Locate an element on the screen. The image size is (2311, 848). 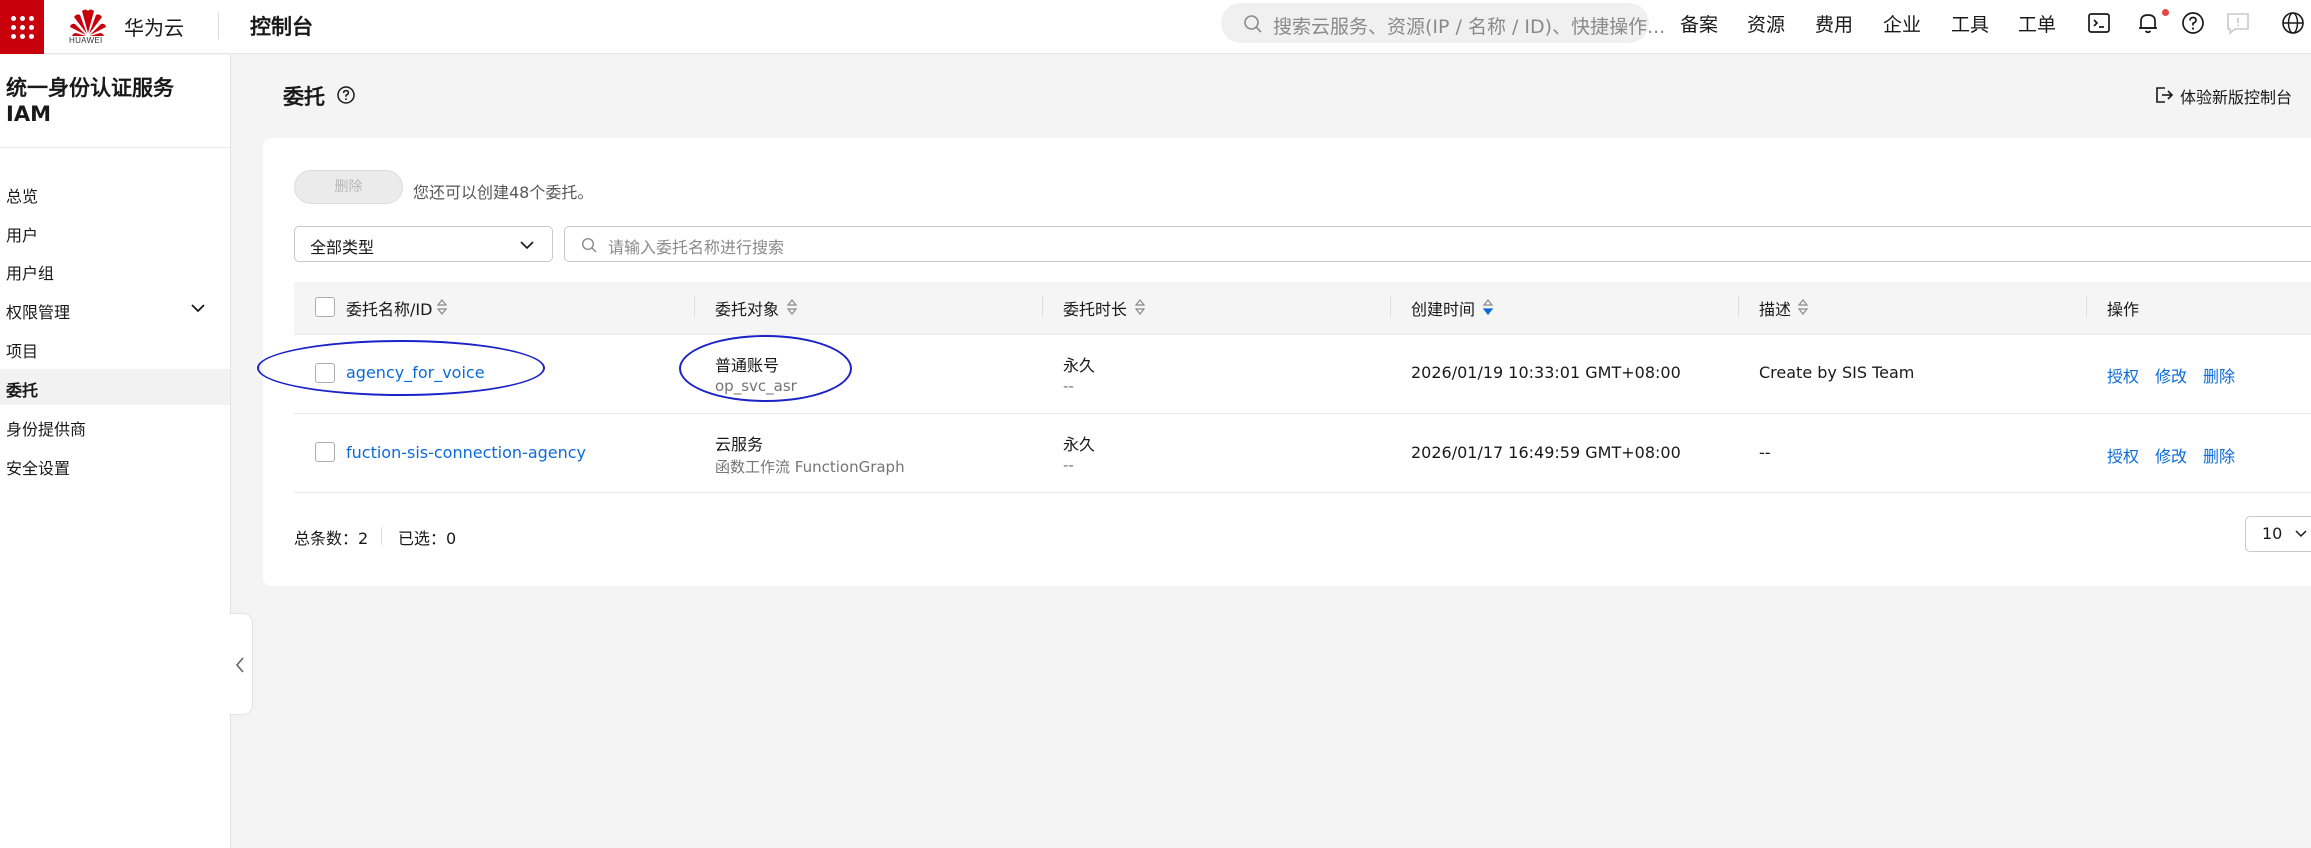
terminal-icon is located at coordinates (2099, 23).